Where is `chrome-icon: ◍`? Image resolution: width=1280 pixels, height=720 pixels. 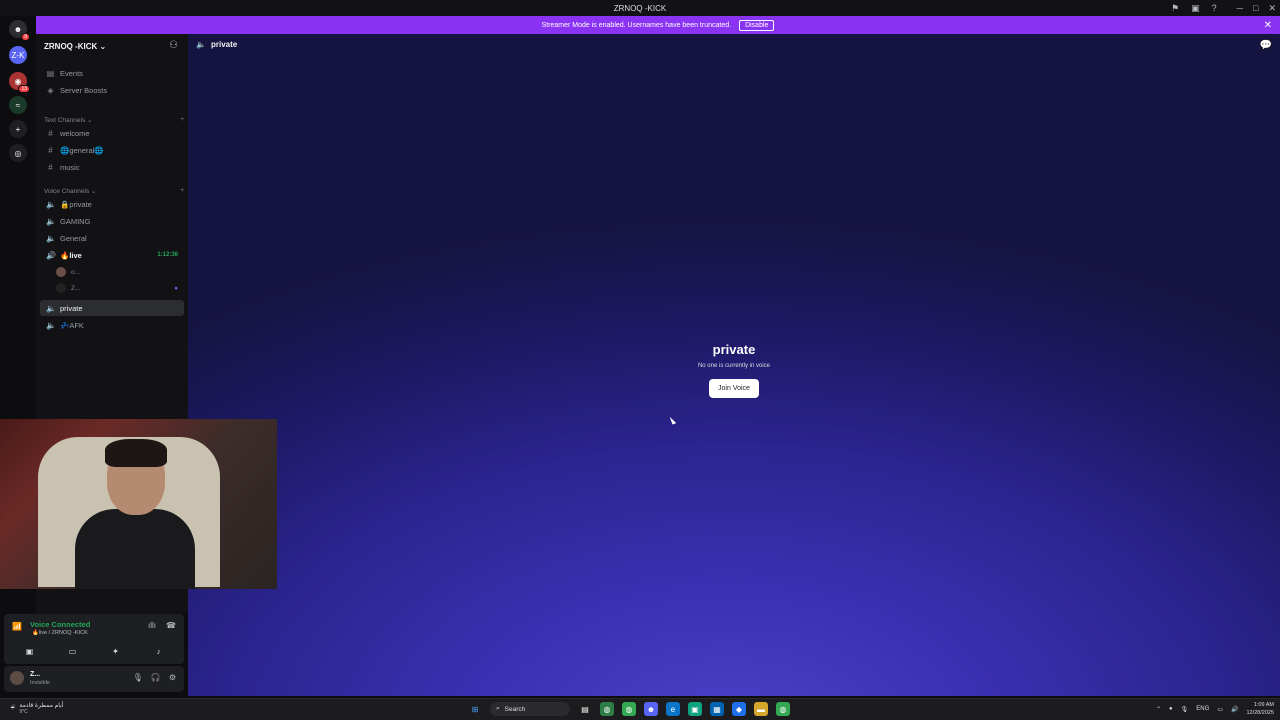 chrome-icon: ◍ is located at coordinates (607, 709).